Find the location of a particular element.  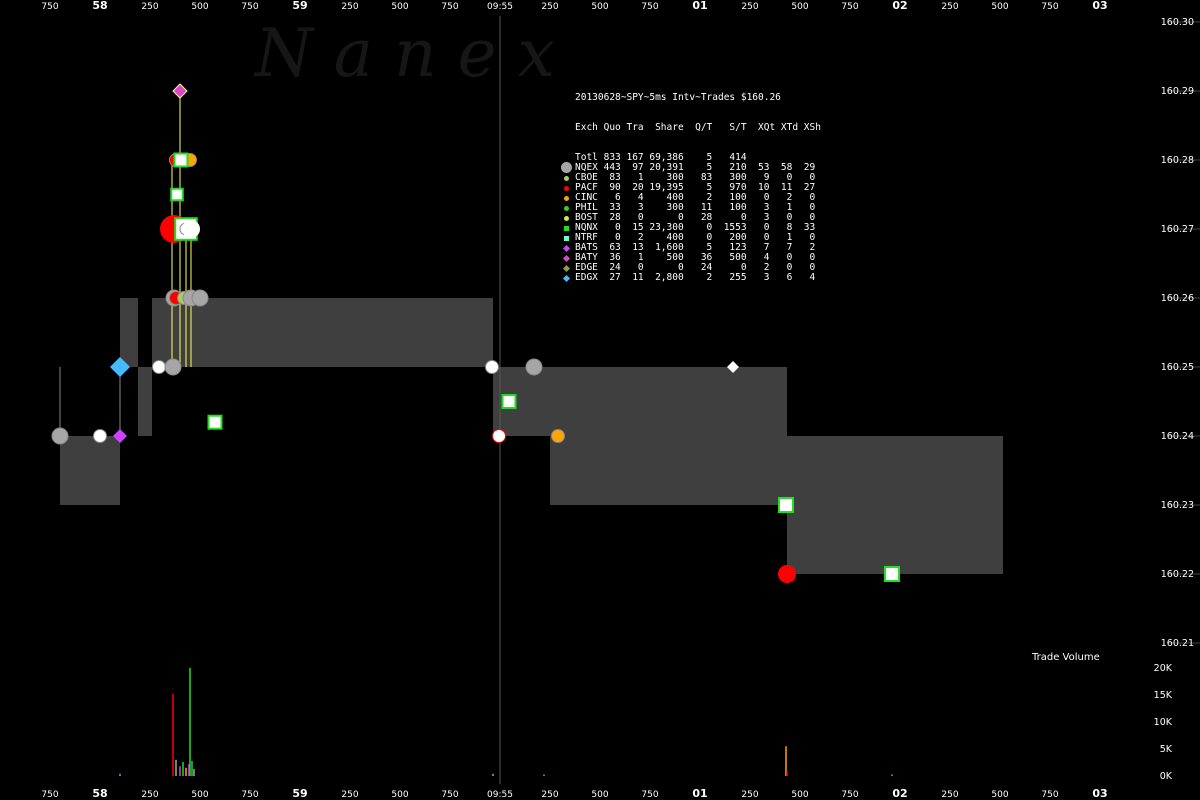

price-tick-label: 160.24 is located at coordinates (1177, 436).